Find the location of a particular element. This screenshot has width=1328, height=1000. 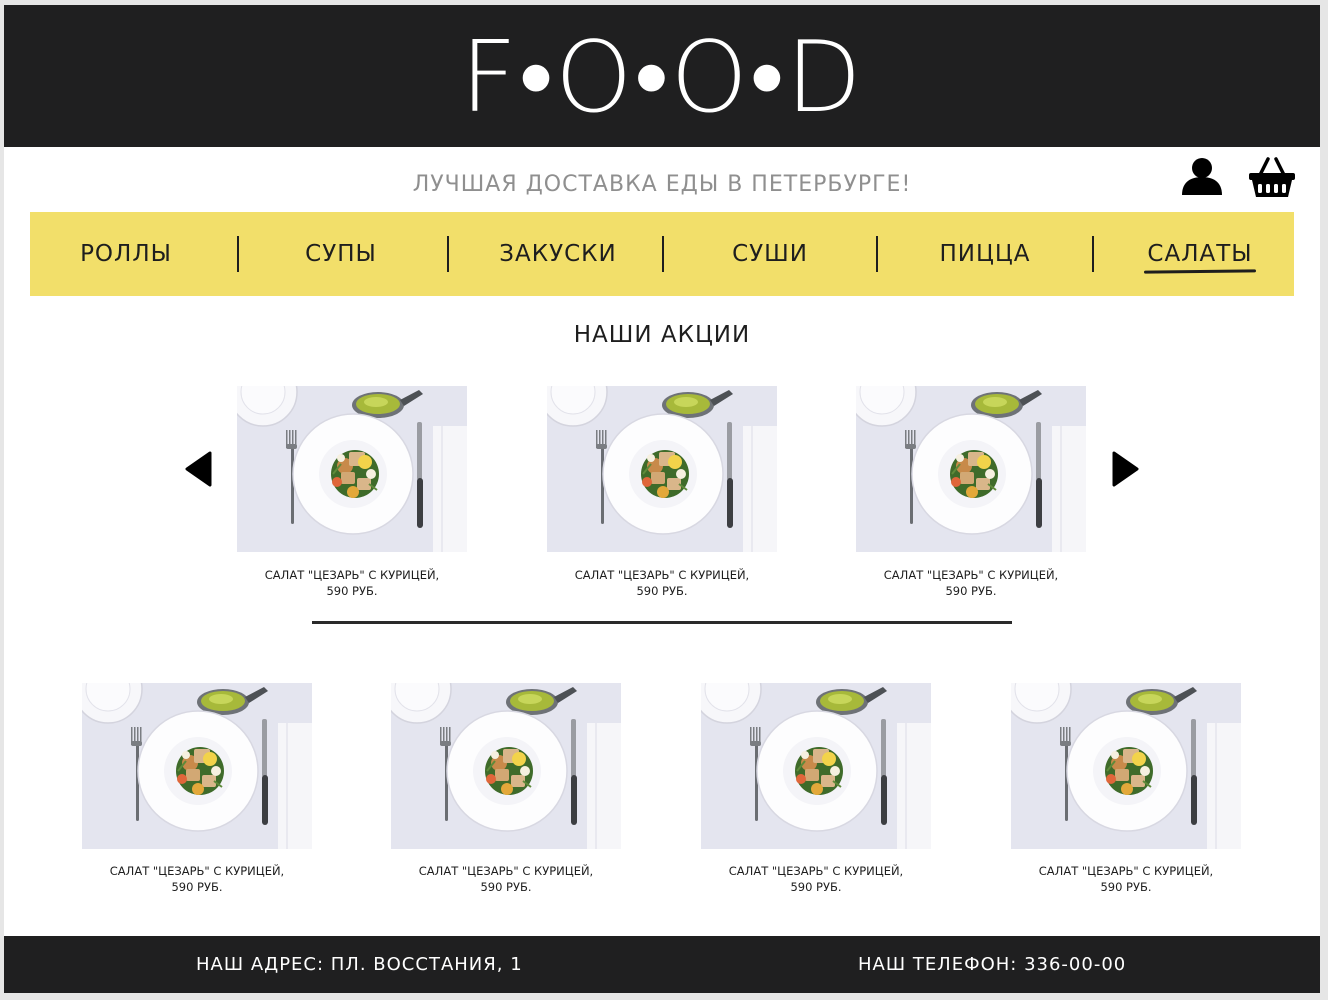

nav-item-salads-active: САЛАТЫ is located at coordinates (1200, 254).